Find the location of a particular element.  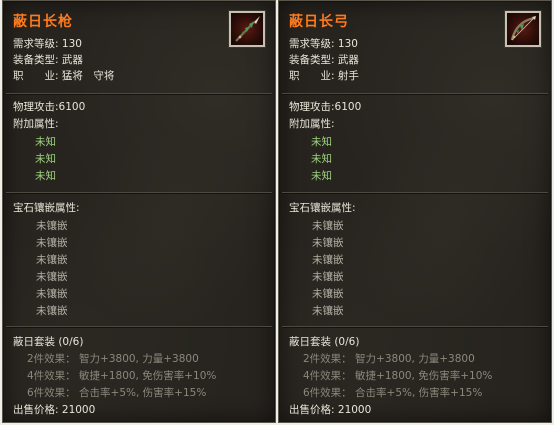

job-value: 射手 is located at coordinates (348, 76).